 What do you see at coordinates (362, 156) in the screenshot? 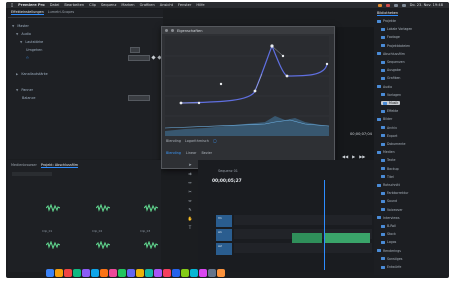
I see `step-forward-icon: ▶▶` at bounding box center [362, 156].